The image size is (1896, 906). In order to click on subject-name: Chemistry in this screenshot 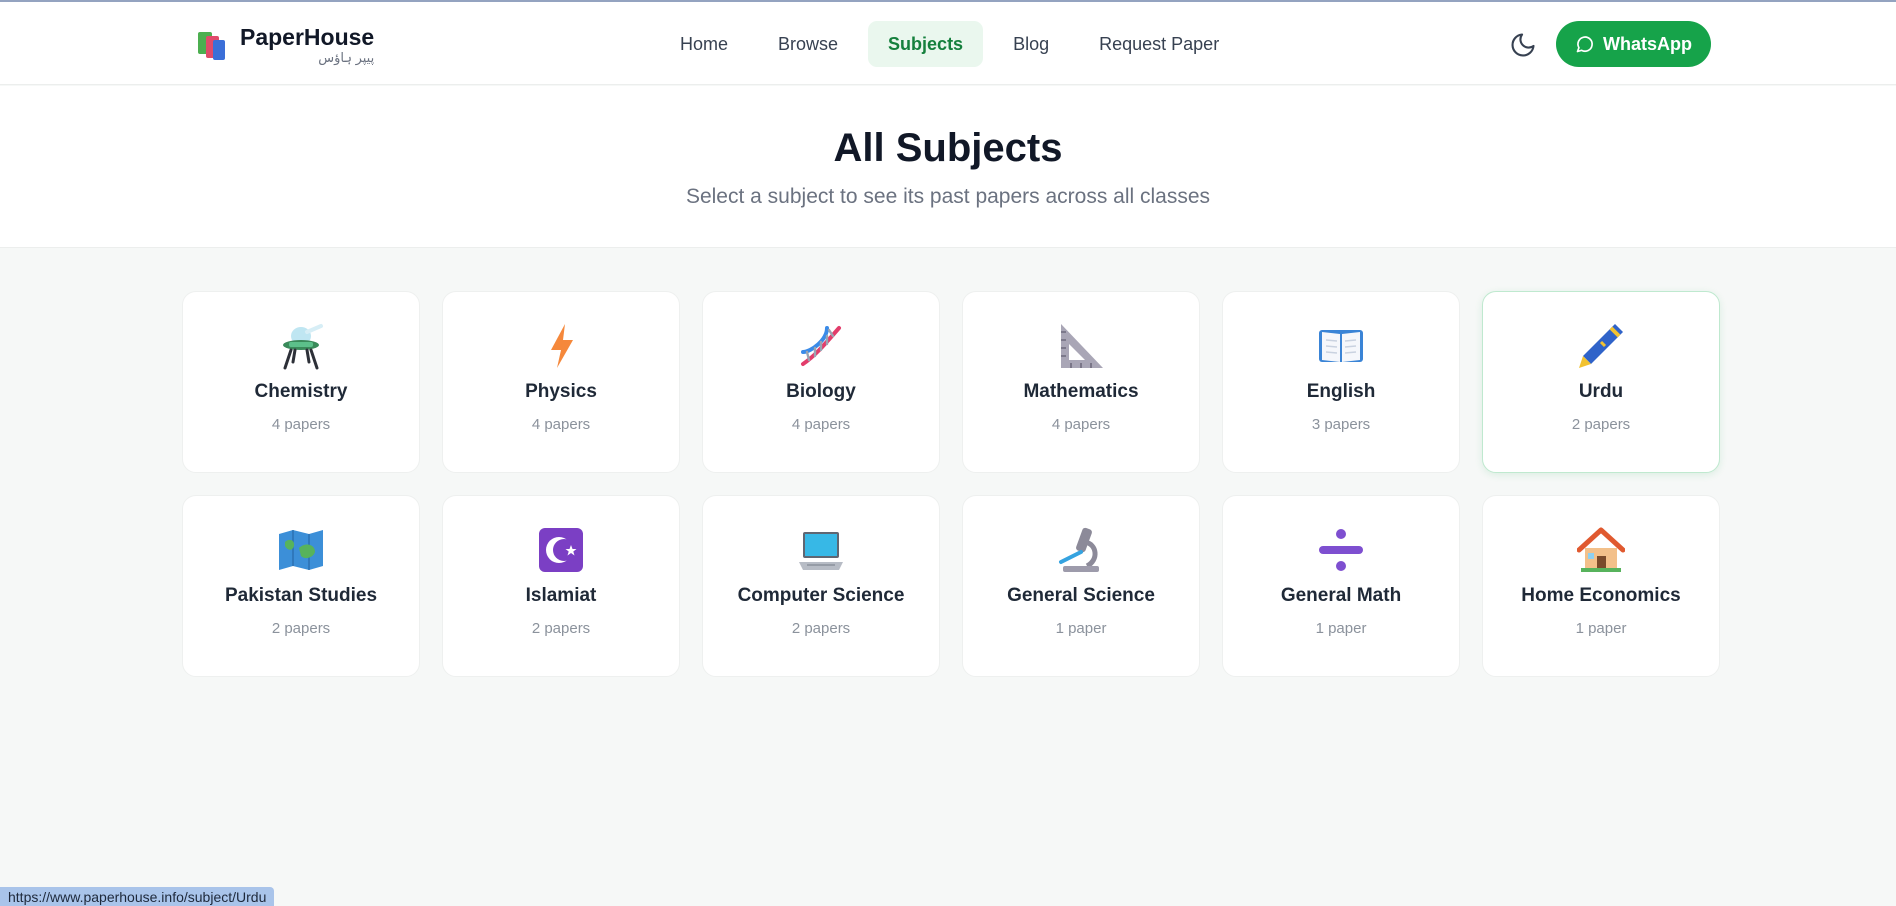, I will do `click(301, 391)`.